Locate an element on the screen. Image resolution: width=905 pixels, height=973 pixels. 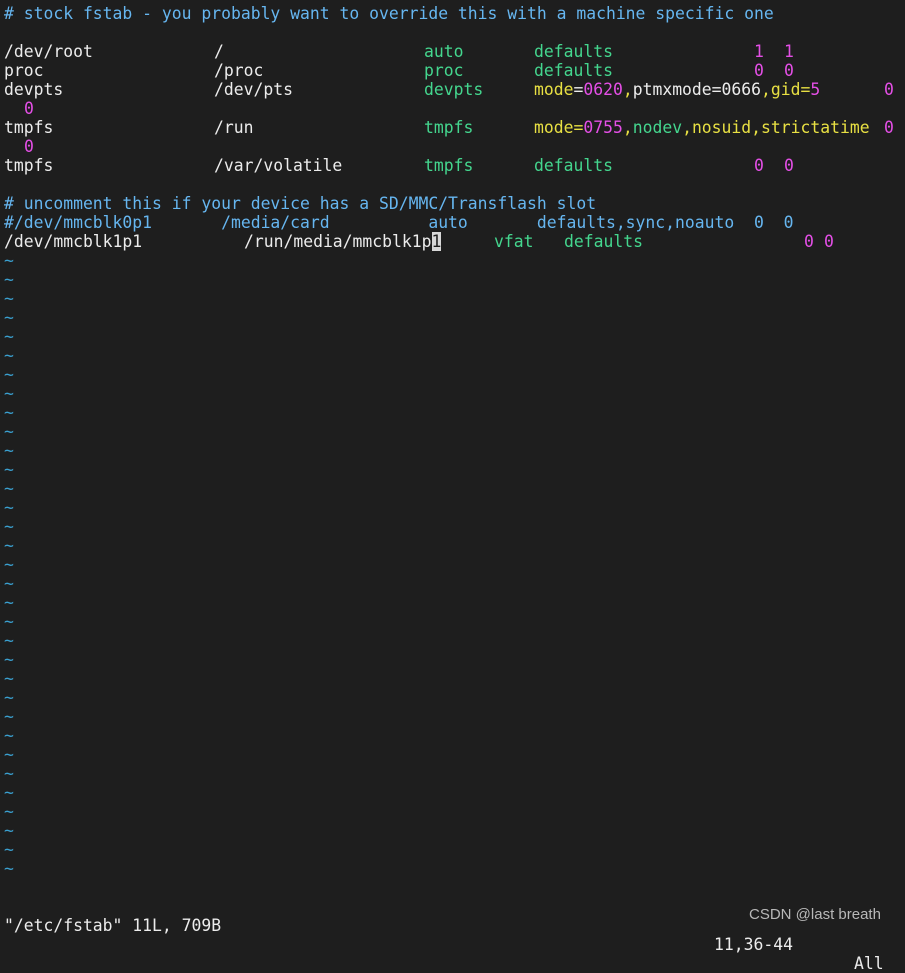
options-field: mode=0755,nodev,nosuid,strictatime is located at coordinates (702, 127).